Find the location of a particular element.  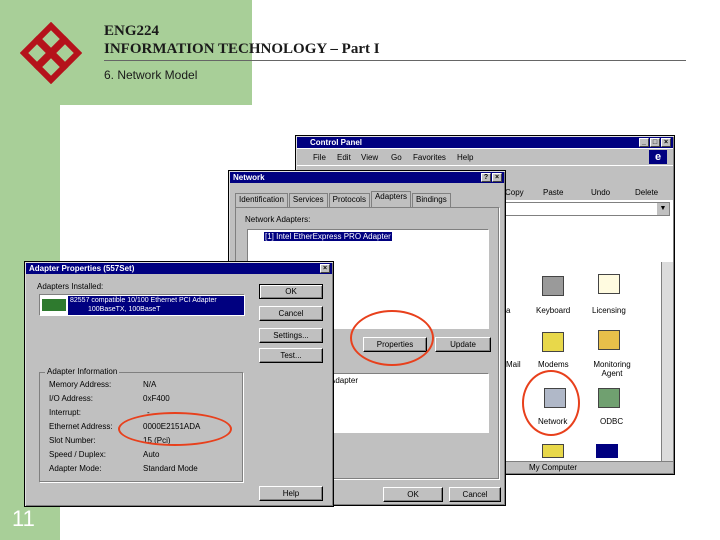

icon-label-licensing: Licensing is located at coordinates (609, 310).